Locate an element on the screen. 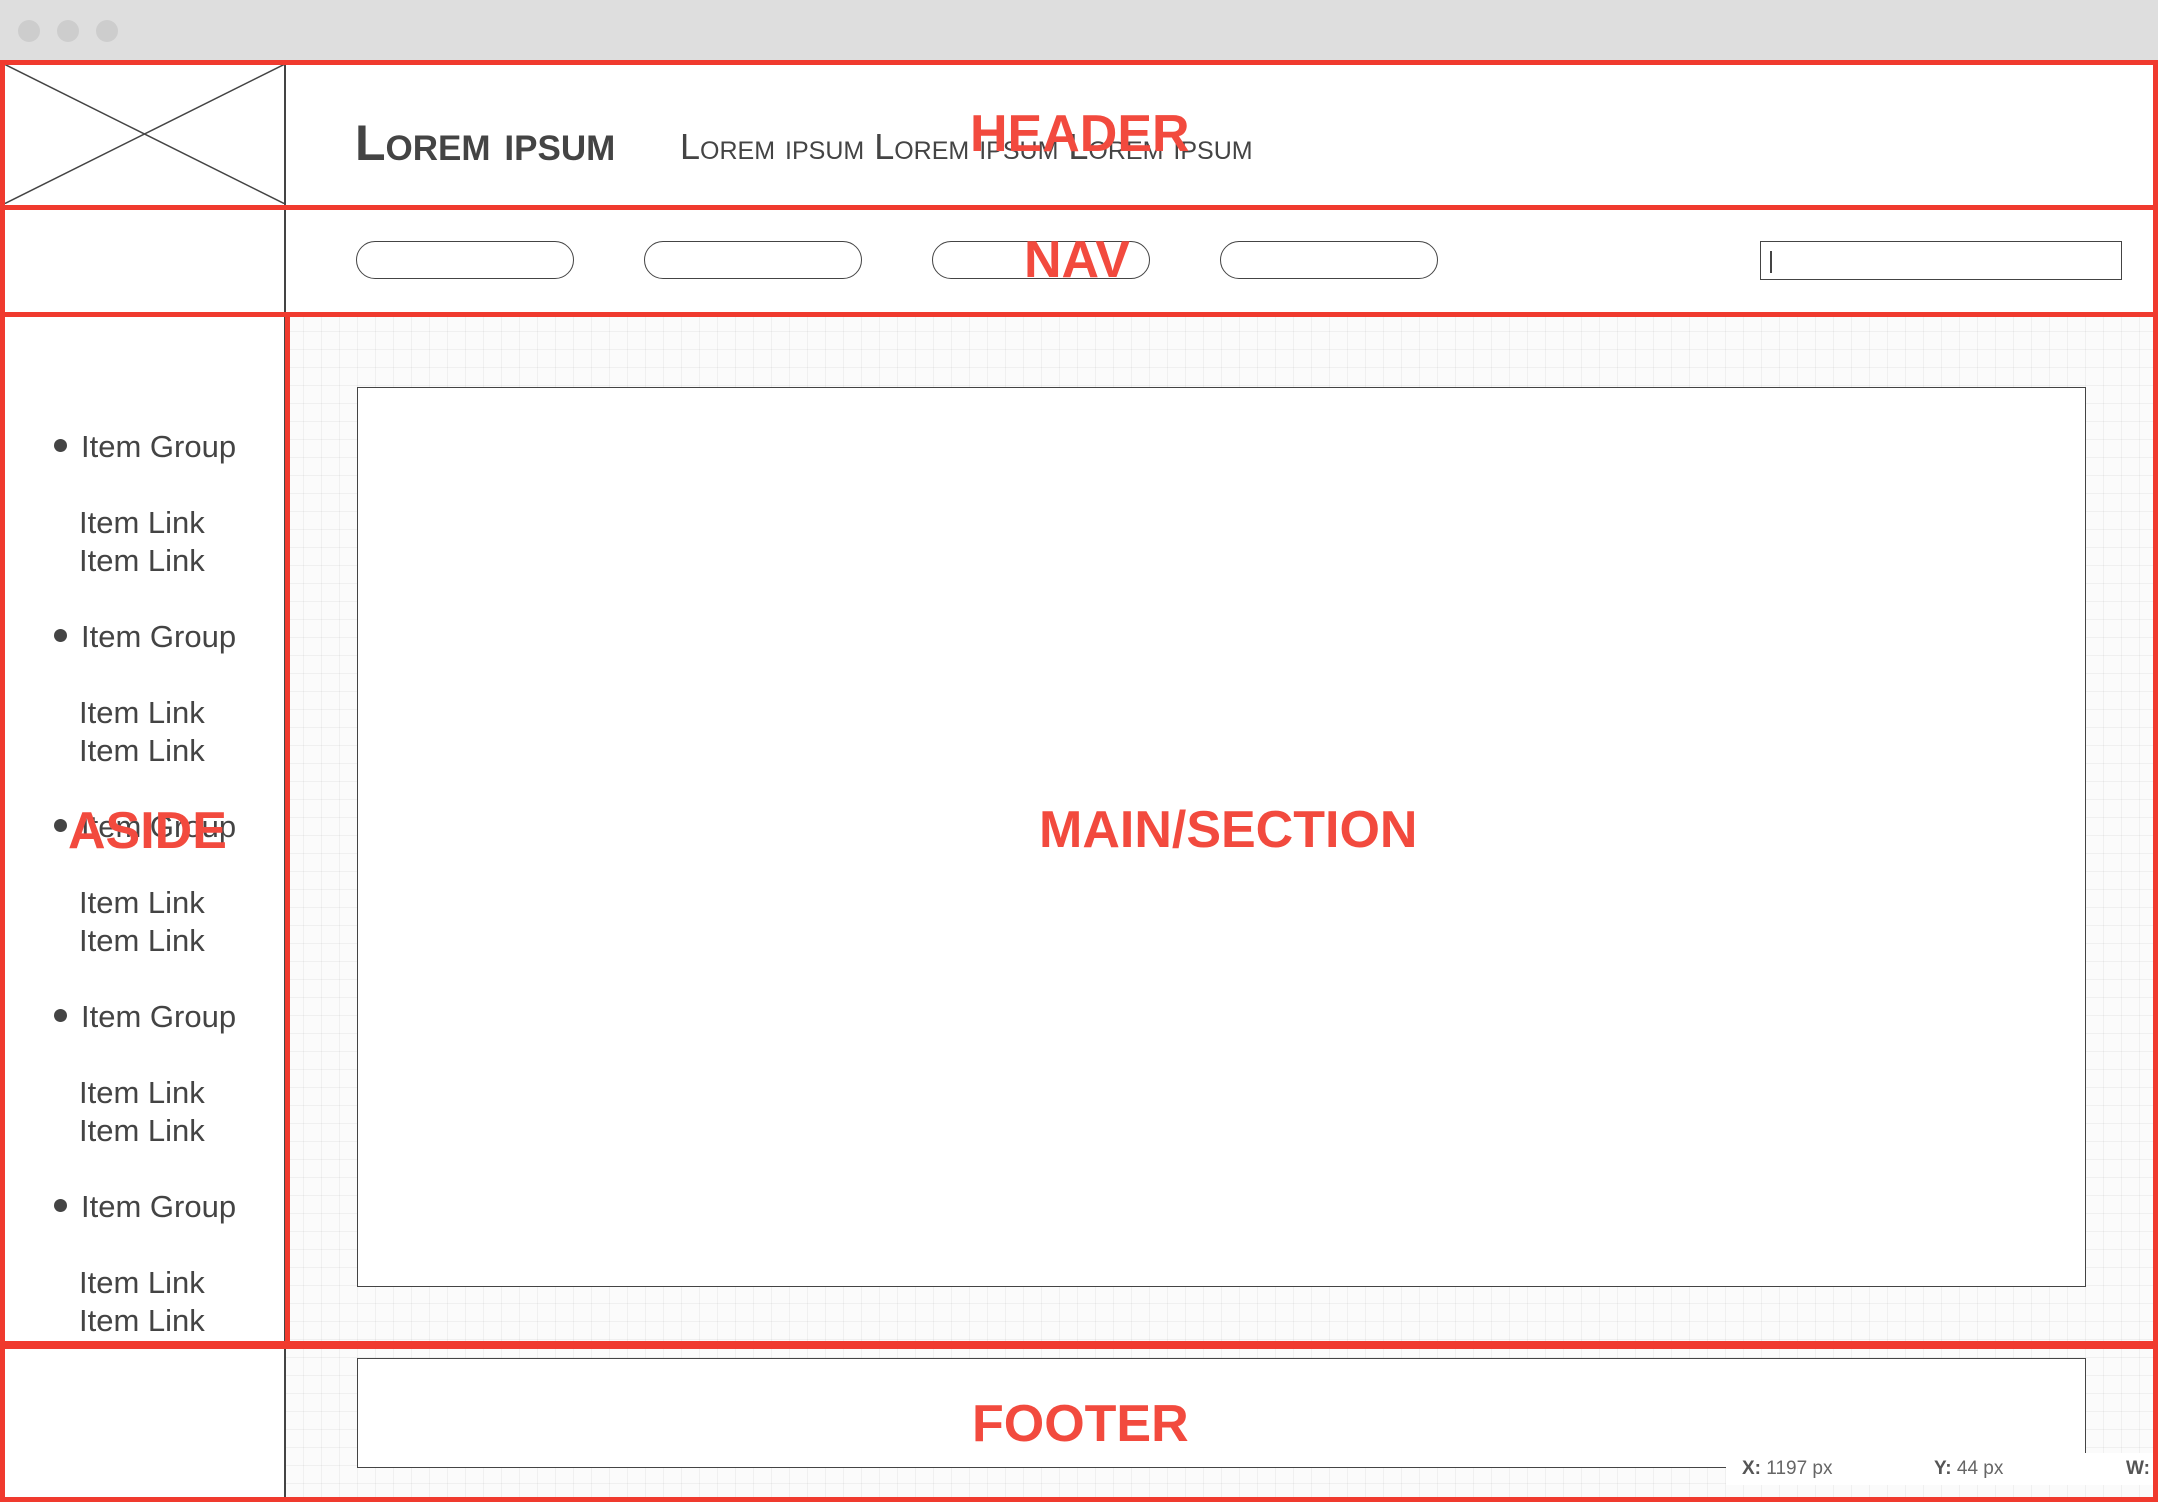 The image size is (2158, 1502). maximize-window-icon is located at coordinates (107, 31).